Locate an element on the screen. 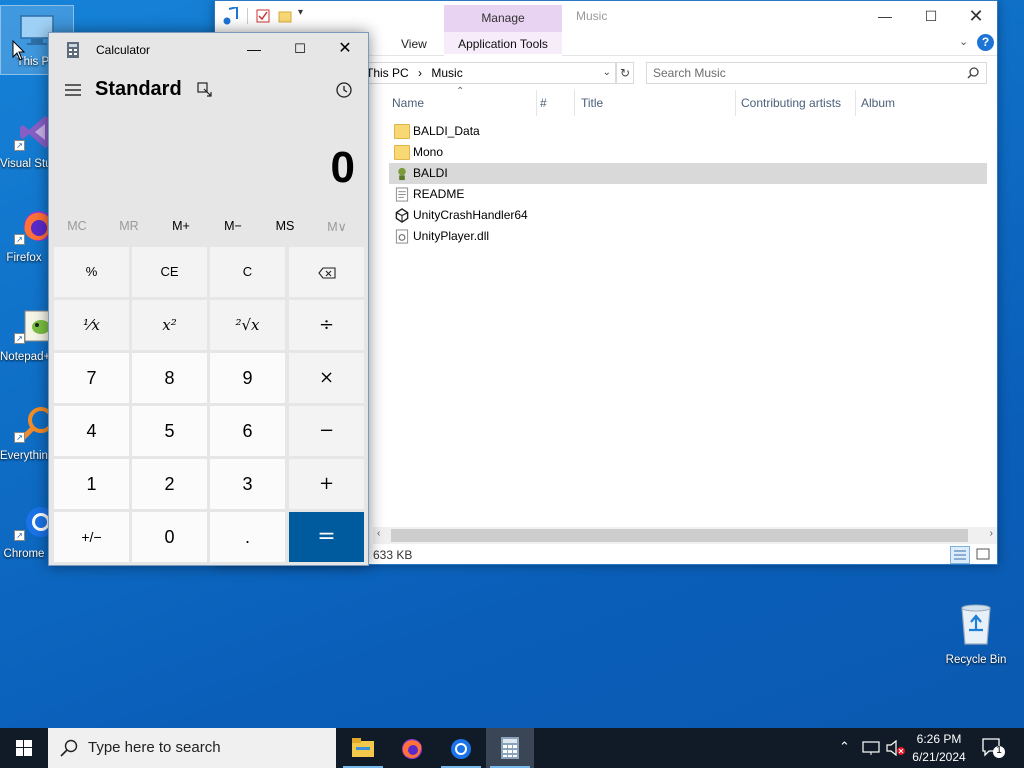 This screenshot has height=768, width=1024. file-row: Mono is located at coordinates (688, 152).